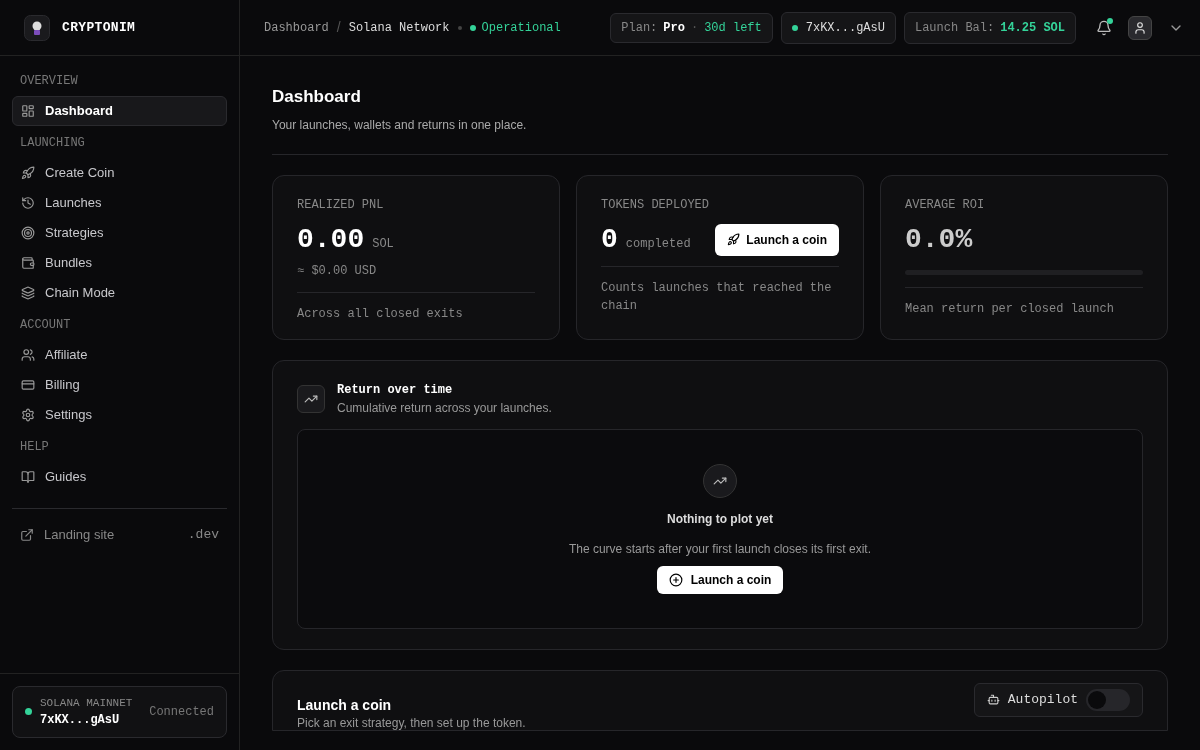 This screenshot has height=750, width=1200. Describe the element at coordinates (73, 203) in the screenshot. I see `item-label: Launches` at that location.